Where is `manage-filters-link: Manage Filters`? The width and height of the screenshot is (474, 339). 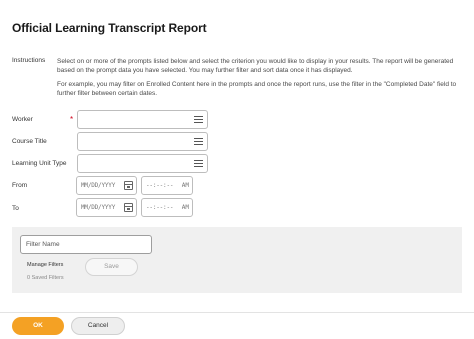 manage-filters-link: Manage Filters is located at coordinates (45, 265).